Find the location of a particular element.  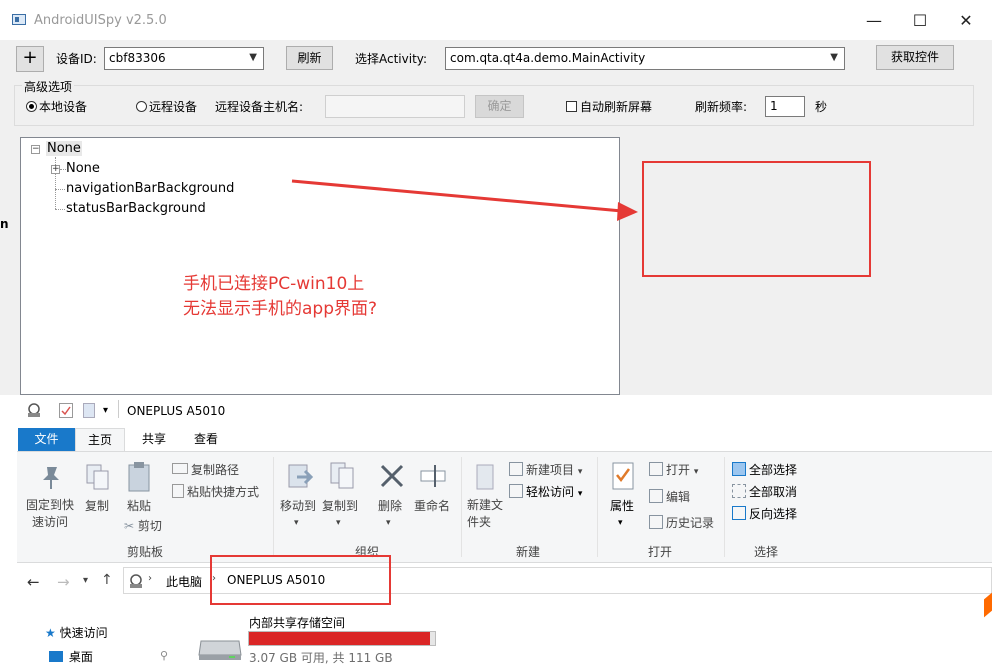

breadcrumb-this-pc: 此电脑 is located at coordinates (184, 581).